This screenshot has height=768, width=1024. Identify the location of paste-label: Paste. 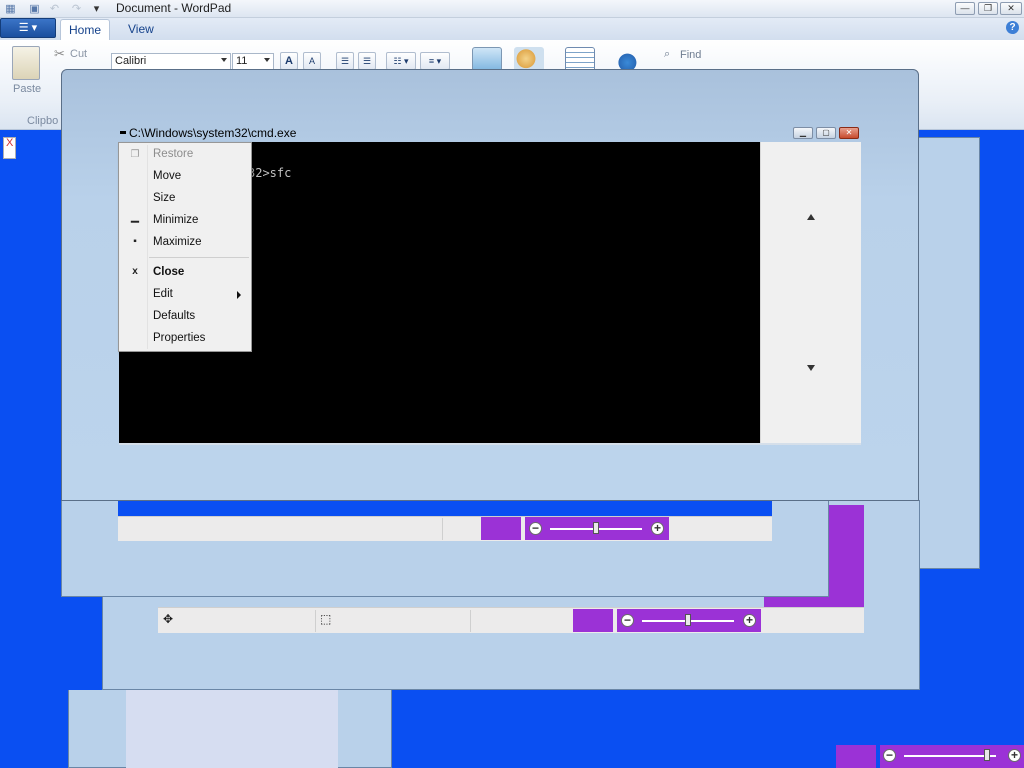
(27, 89).